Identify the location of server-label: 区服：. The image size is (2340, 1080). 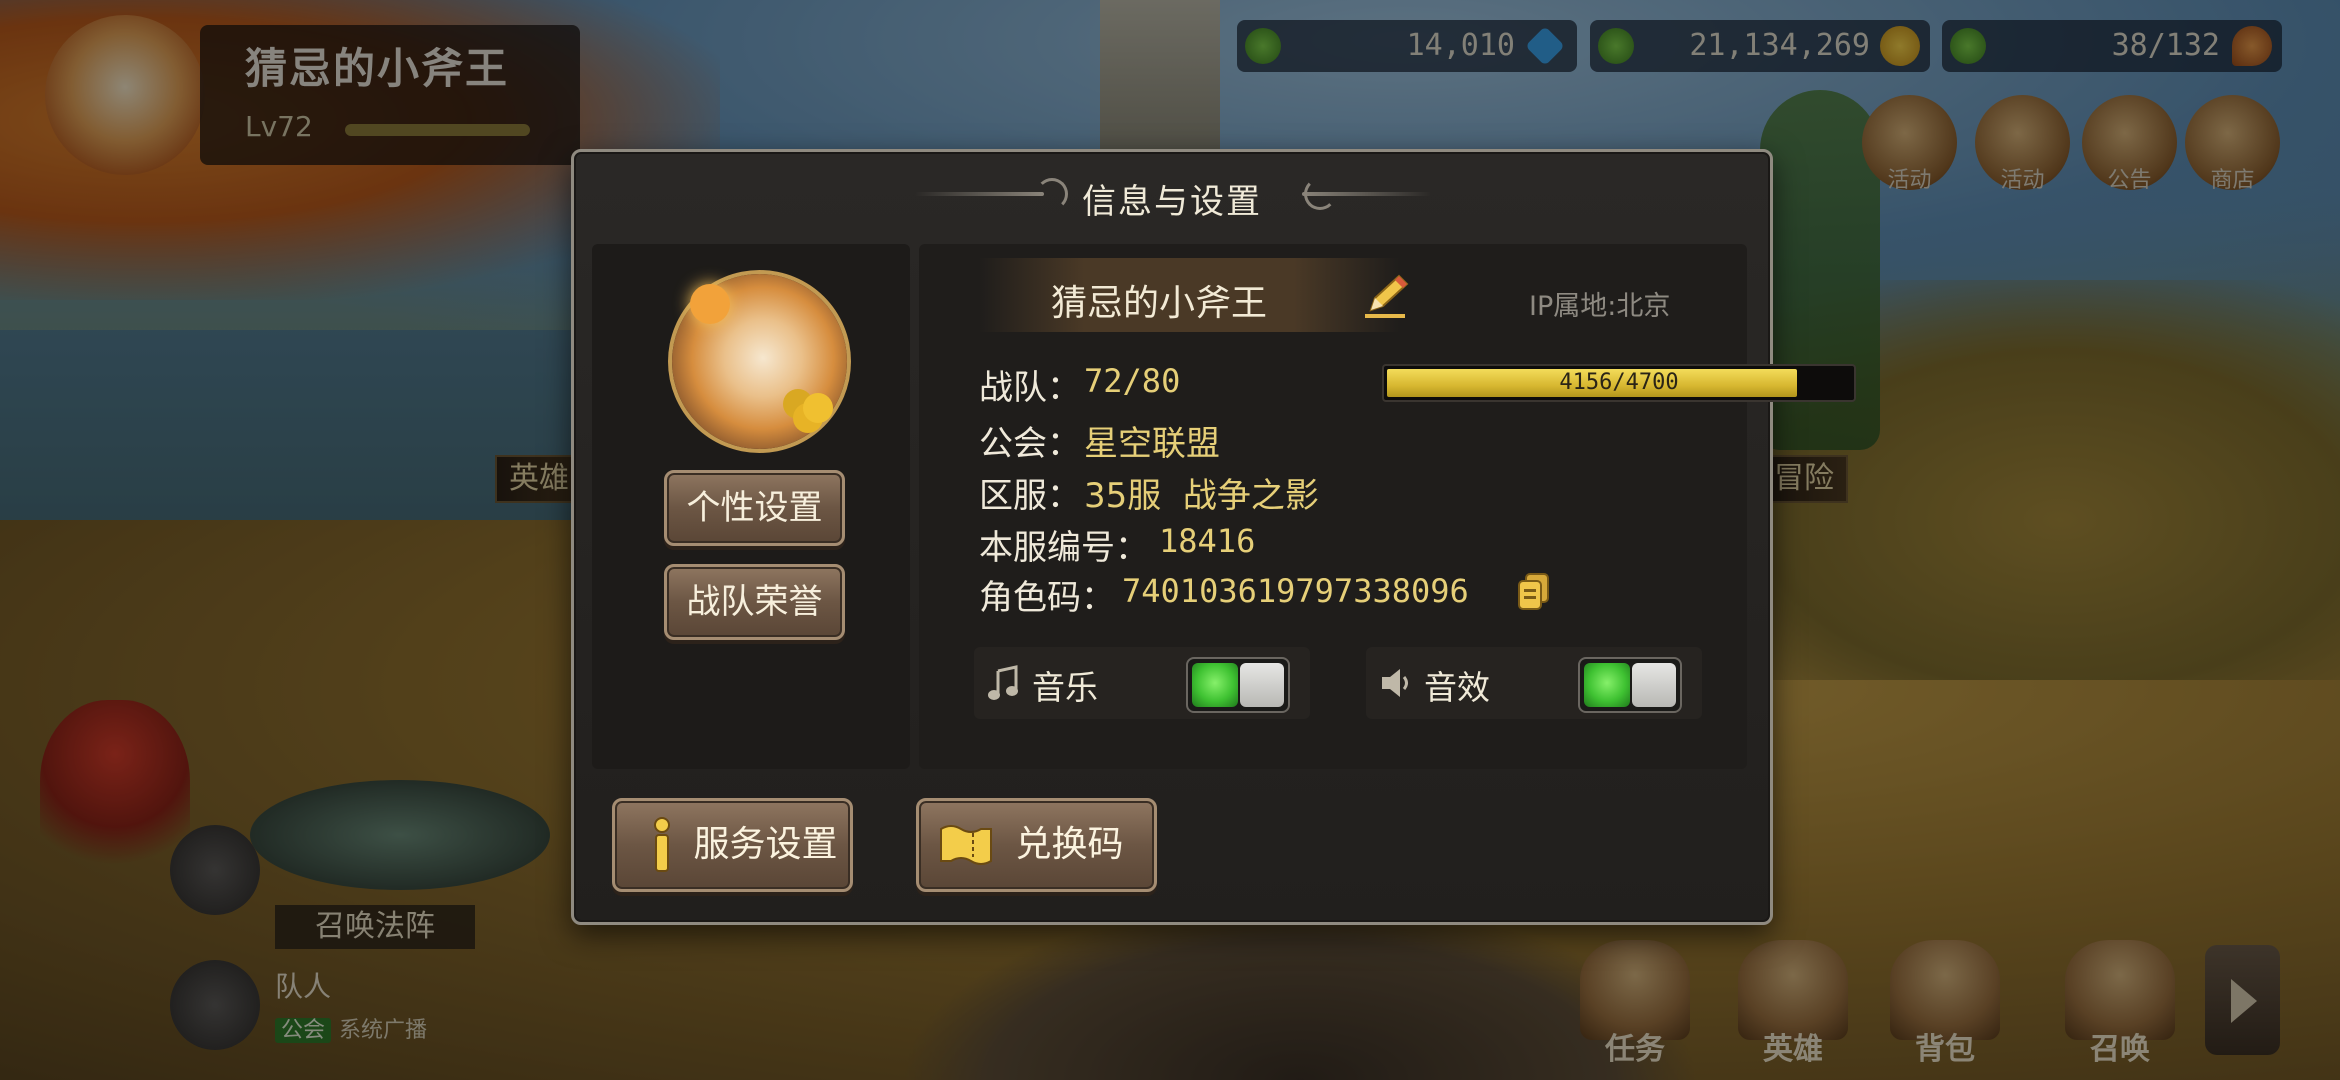
(1030, 496).